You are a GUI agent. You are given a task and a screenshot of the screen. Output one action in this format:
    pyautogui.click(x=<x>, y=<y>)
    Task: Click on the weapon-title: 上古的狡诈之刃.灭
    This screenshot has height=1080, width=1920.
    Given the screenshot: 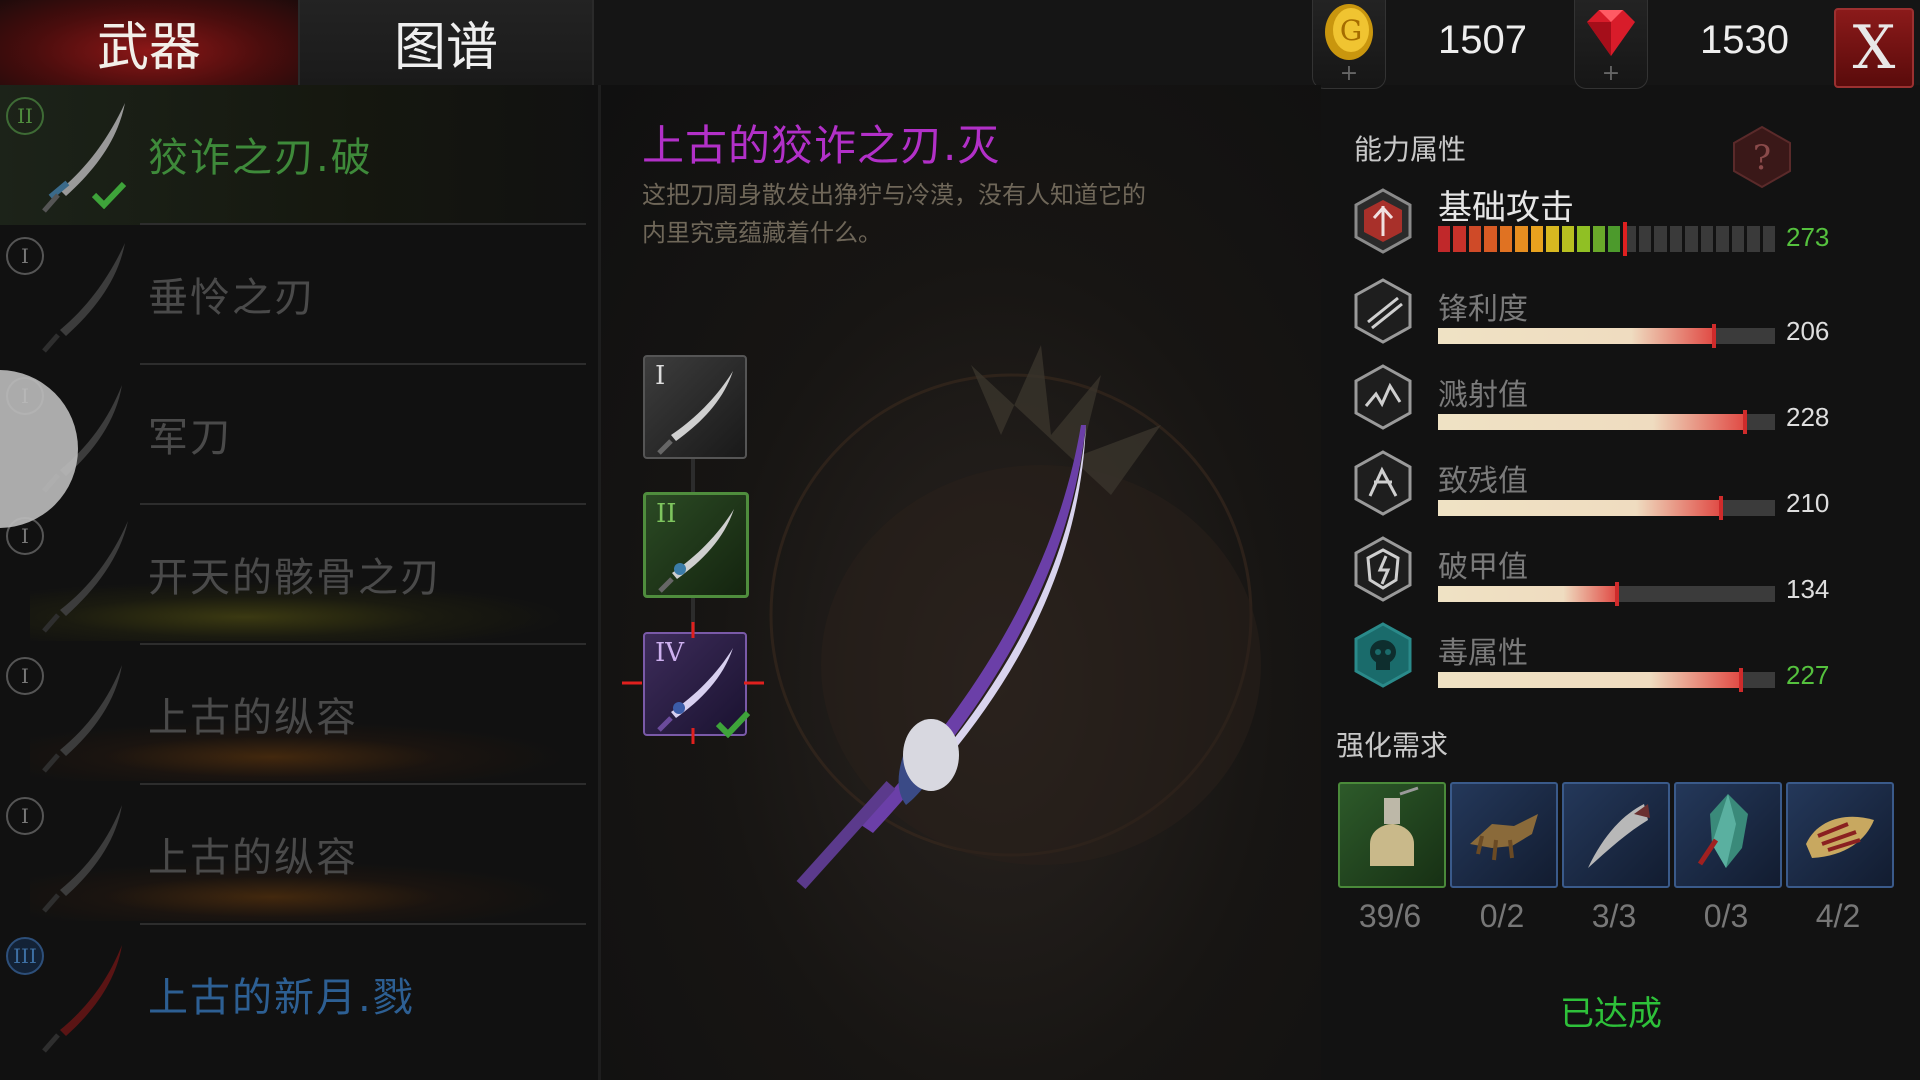 What is the action you would take?
    pyautogui.click(x=821, y=145)
    